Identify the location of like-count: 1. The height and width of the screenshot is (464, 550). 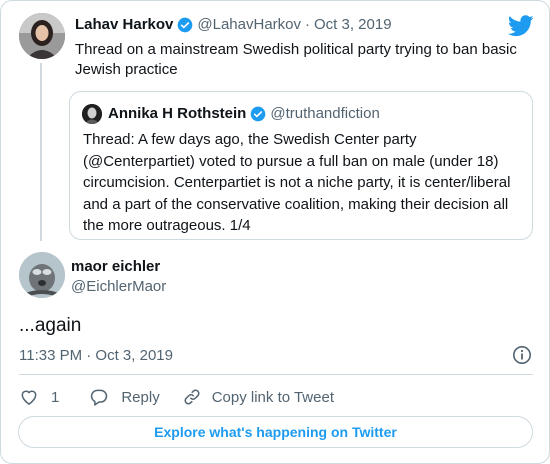
(55, 397).